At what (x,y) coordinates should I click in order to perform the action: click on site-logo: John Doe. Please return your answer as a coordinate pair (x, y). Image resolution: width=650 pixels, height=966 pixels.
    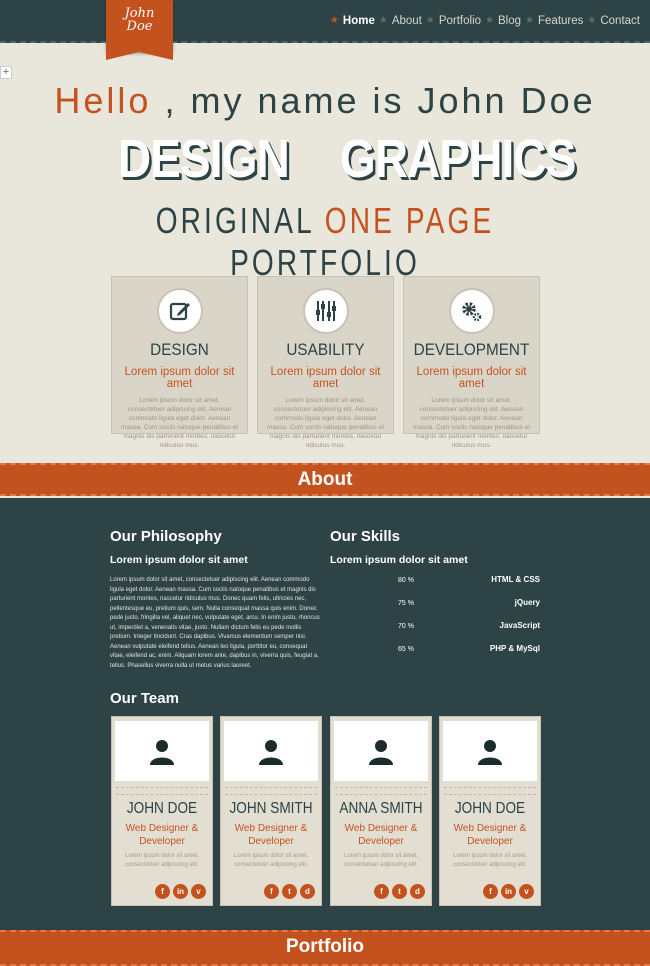
    Looking at the image, I should click on (139, 30).